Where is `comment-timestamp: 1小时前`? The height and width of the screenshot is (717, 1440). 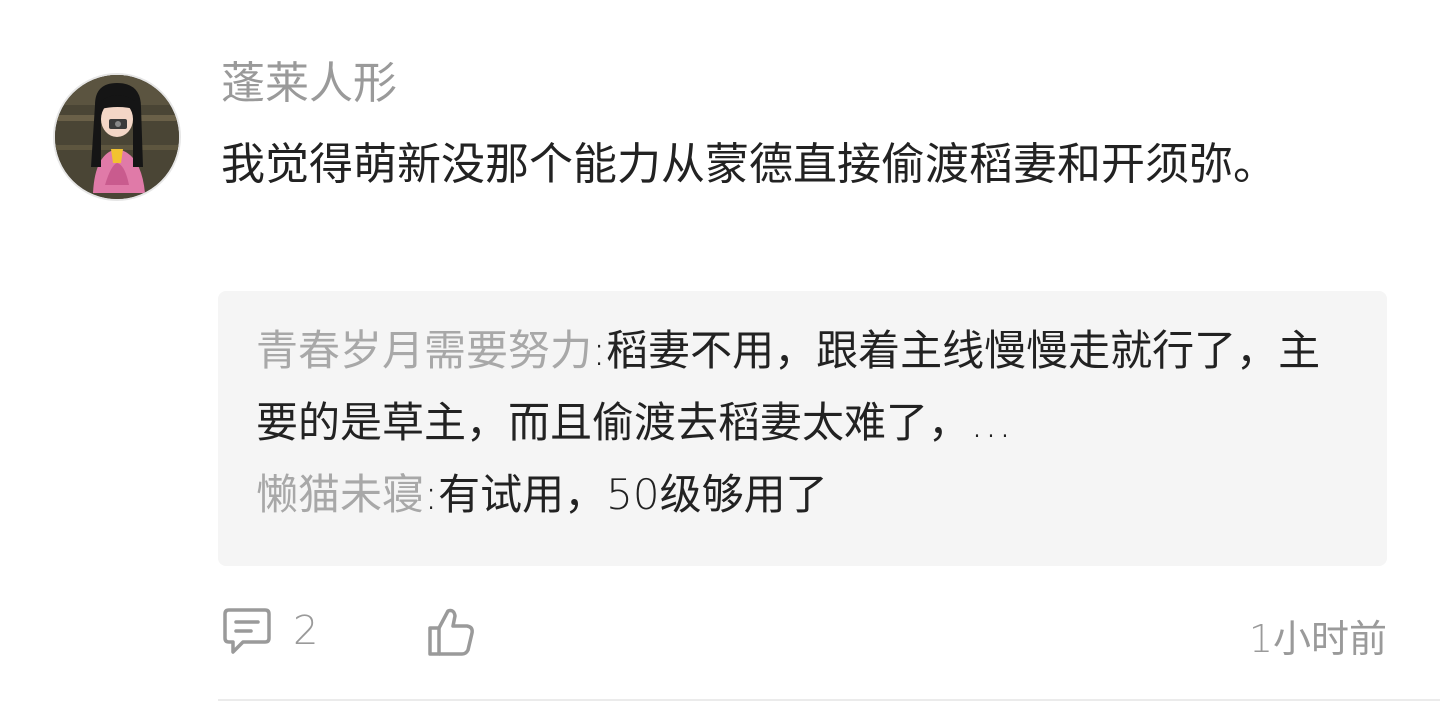
comment-timestamp: 1小时前 is located at coordinates (1317, 639).